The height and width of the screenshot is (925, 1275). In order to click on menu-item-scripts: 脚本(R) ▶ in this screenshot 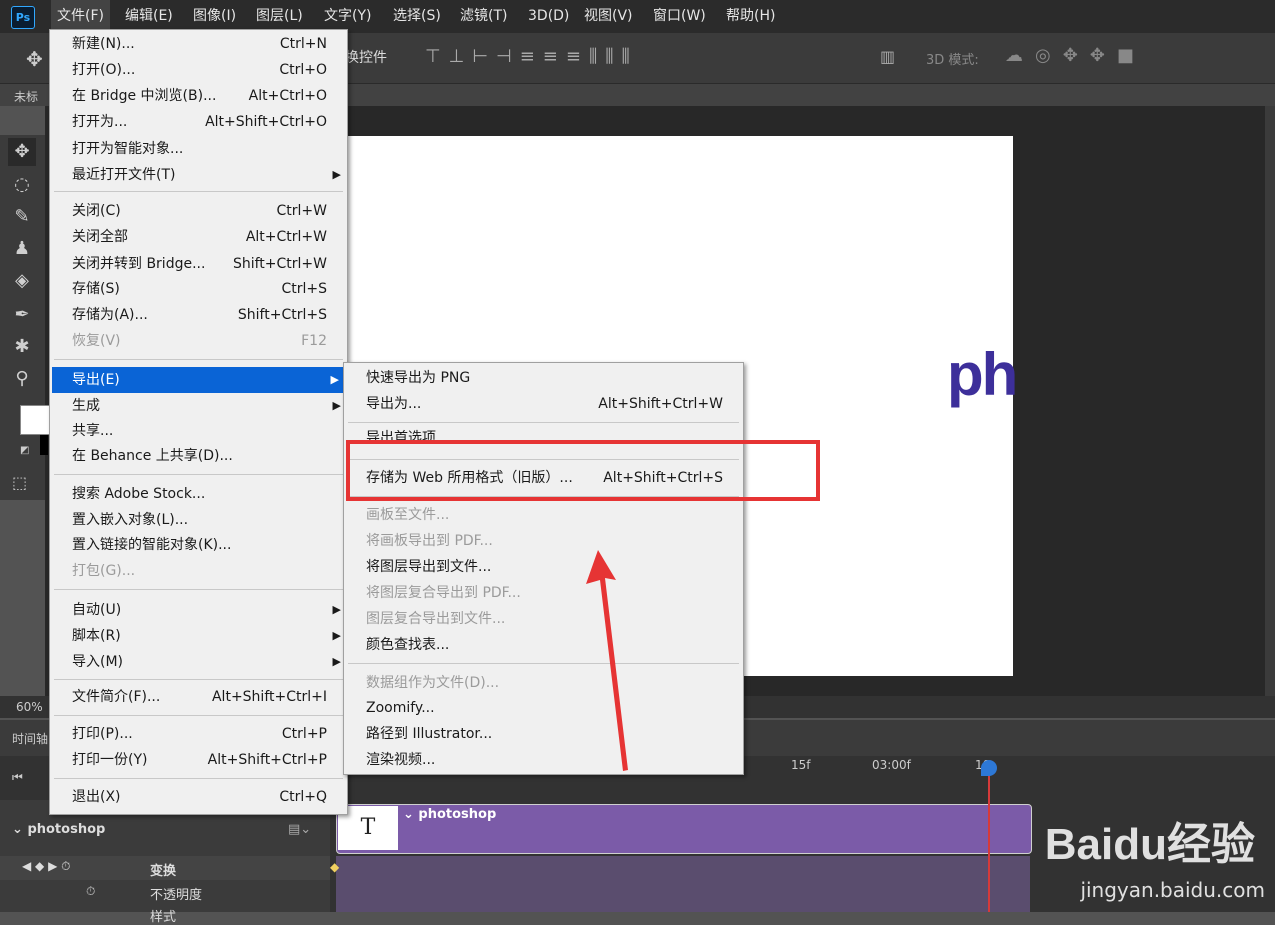, I will do `click(198, 636)`.